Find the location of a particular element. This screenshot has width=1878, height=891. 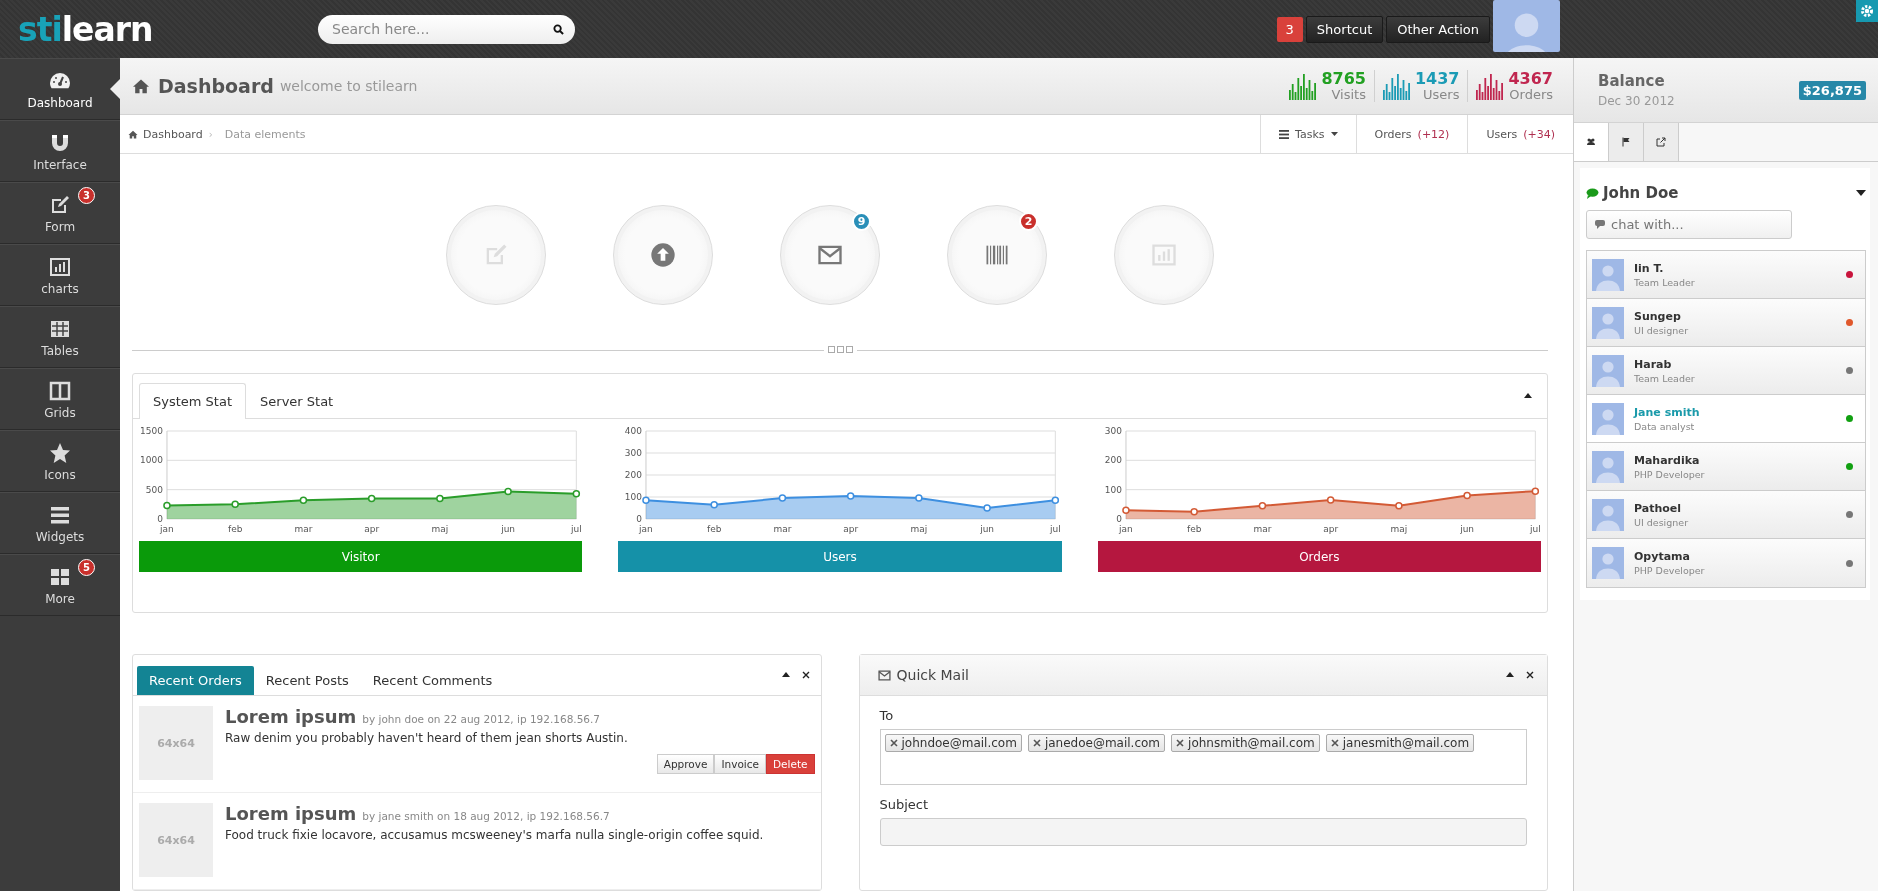

tab: Server Stat is located at coordinates (297, 401).